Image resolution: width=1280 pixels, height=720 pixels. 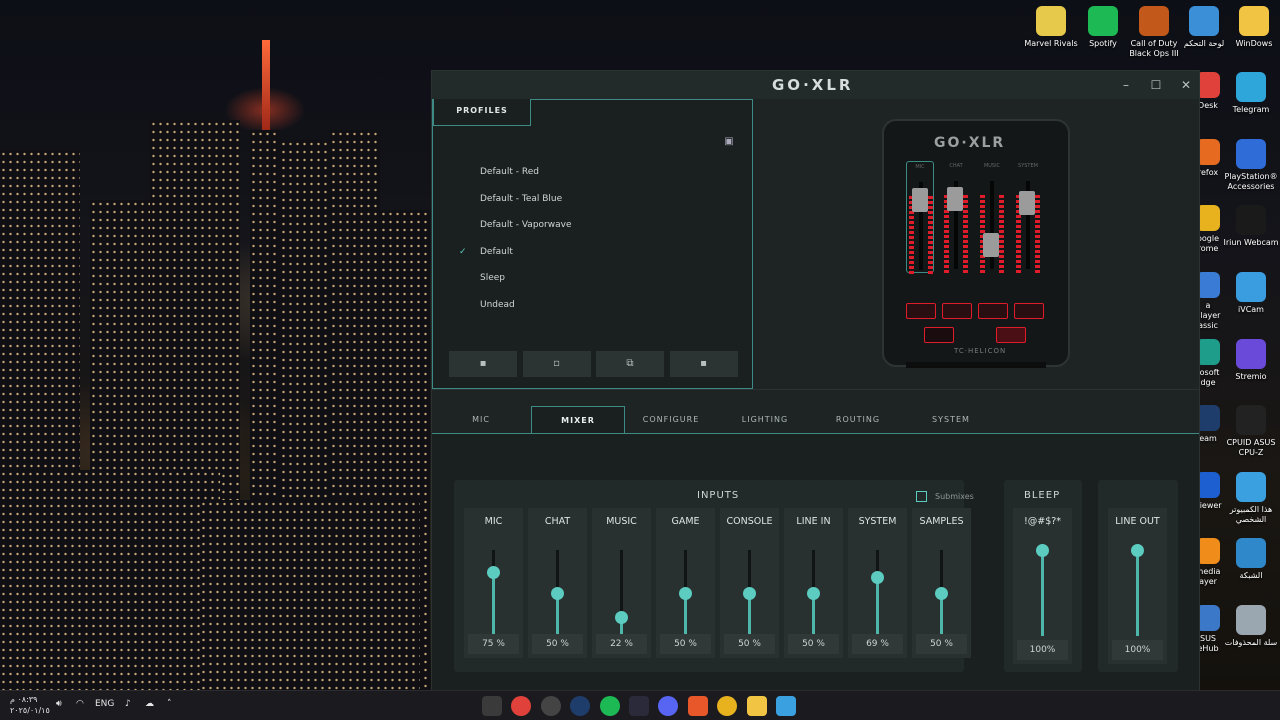 I want to click on wifi-icon: ◠, so click(x=80, y=704).